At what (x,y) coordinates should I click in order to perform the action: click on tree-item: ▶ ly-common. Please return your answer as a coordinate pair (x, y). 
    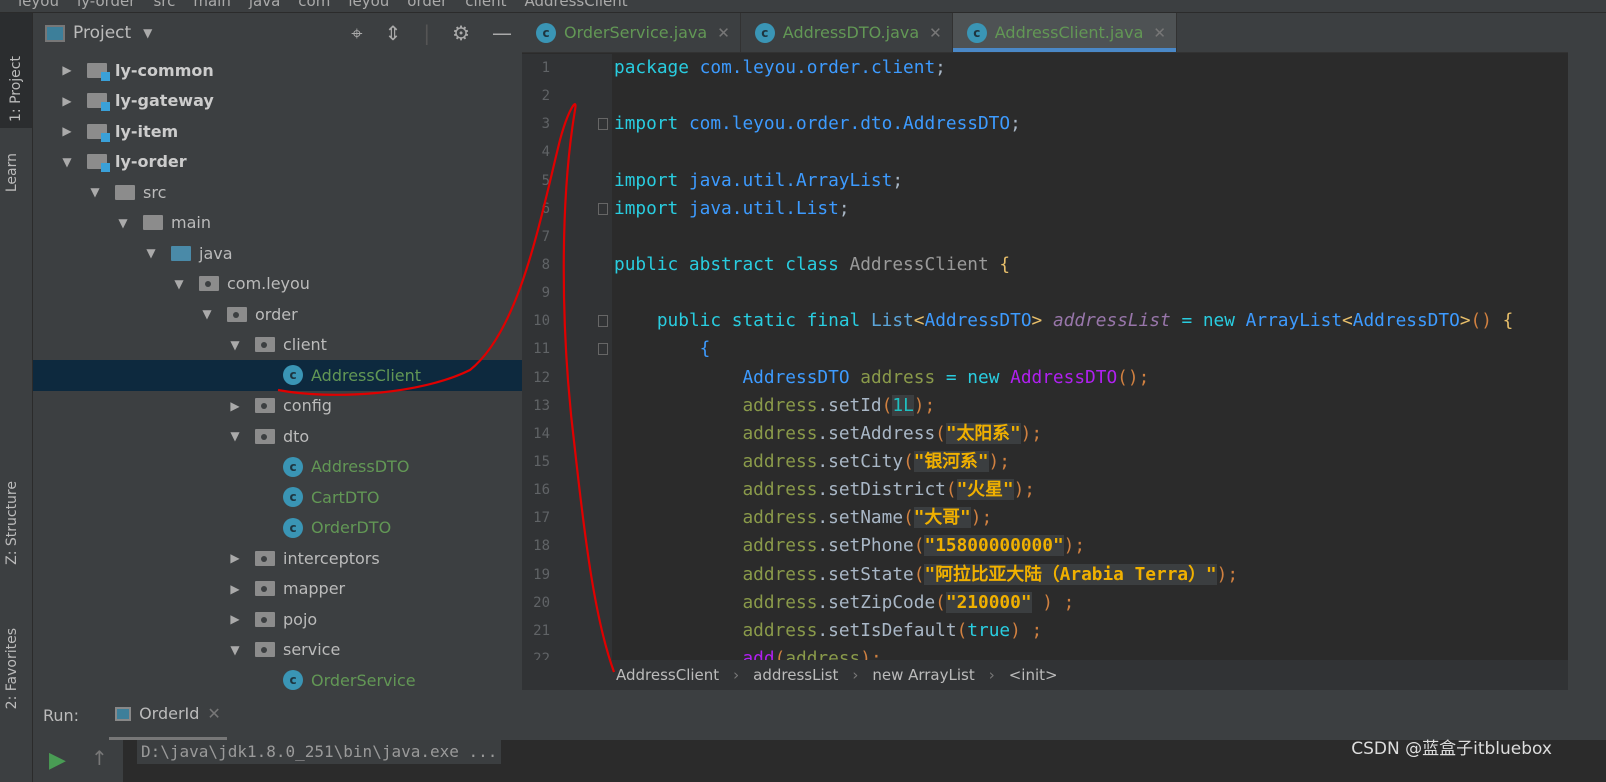
    Looking at the image, I should click on (277, 70).